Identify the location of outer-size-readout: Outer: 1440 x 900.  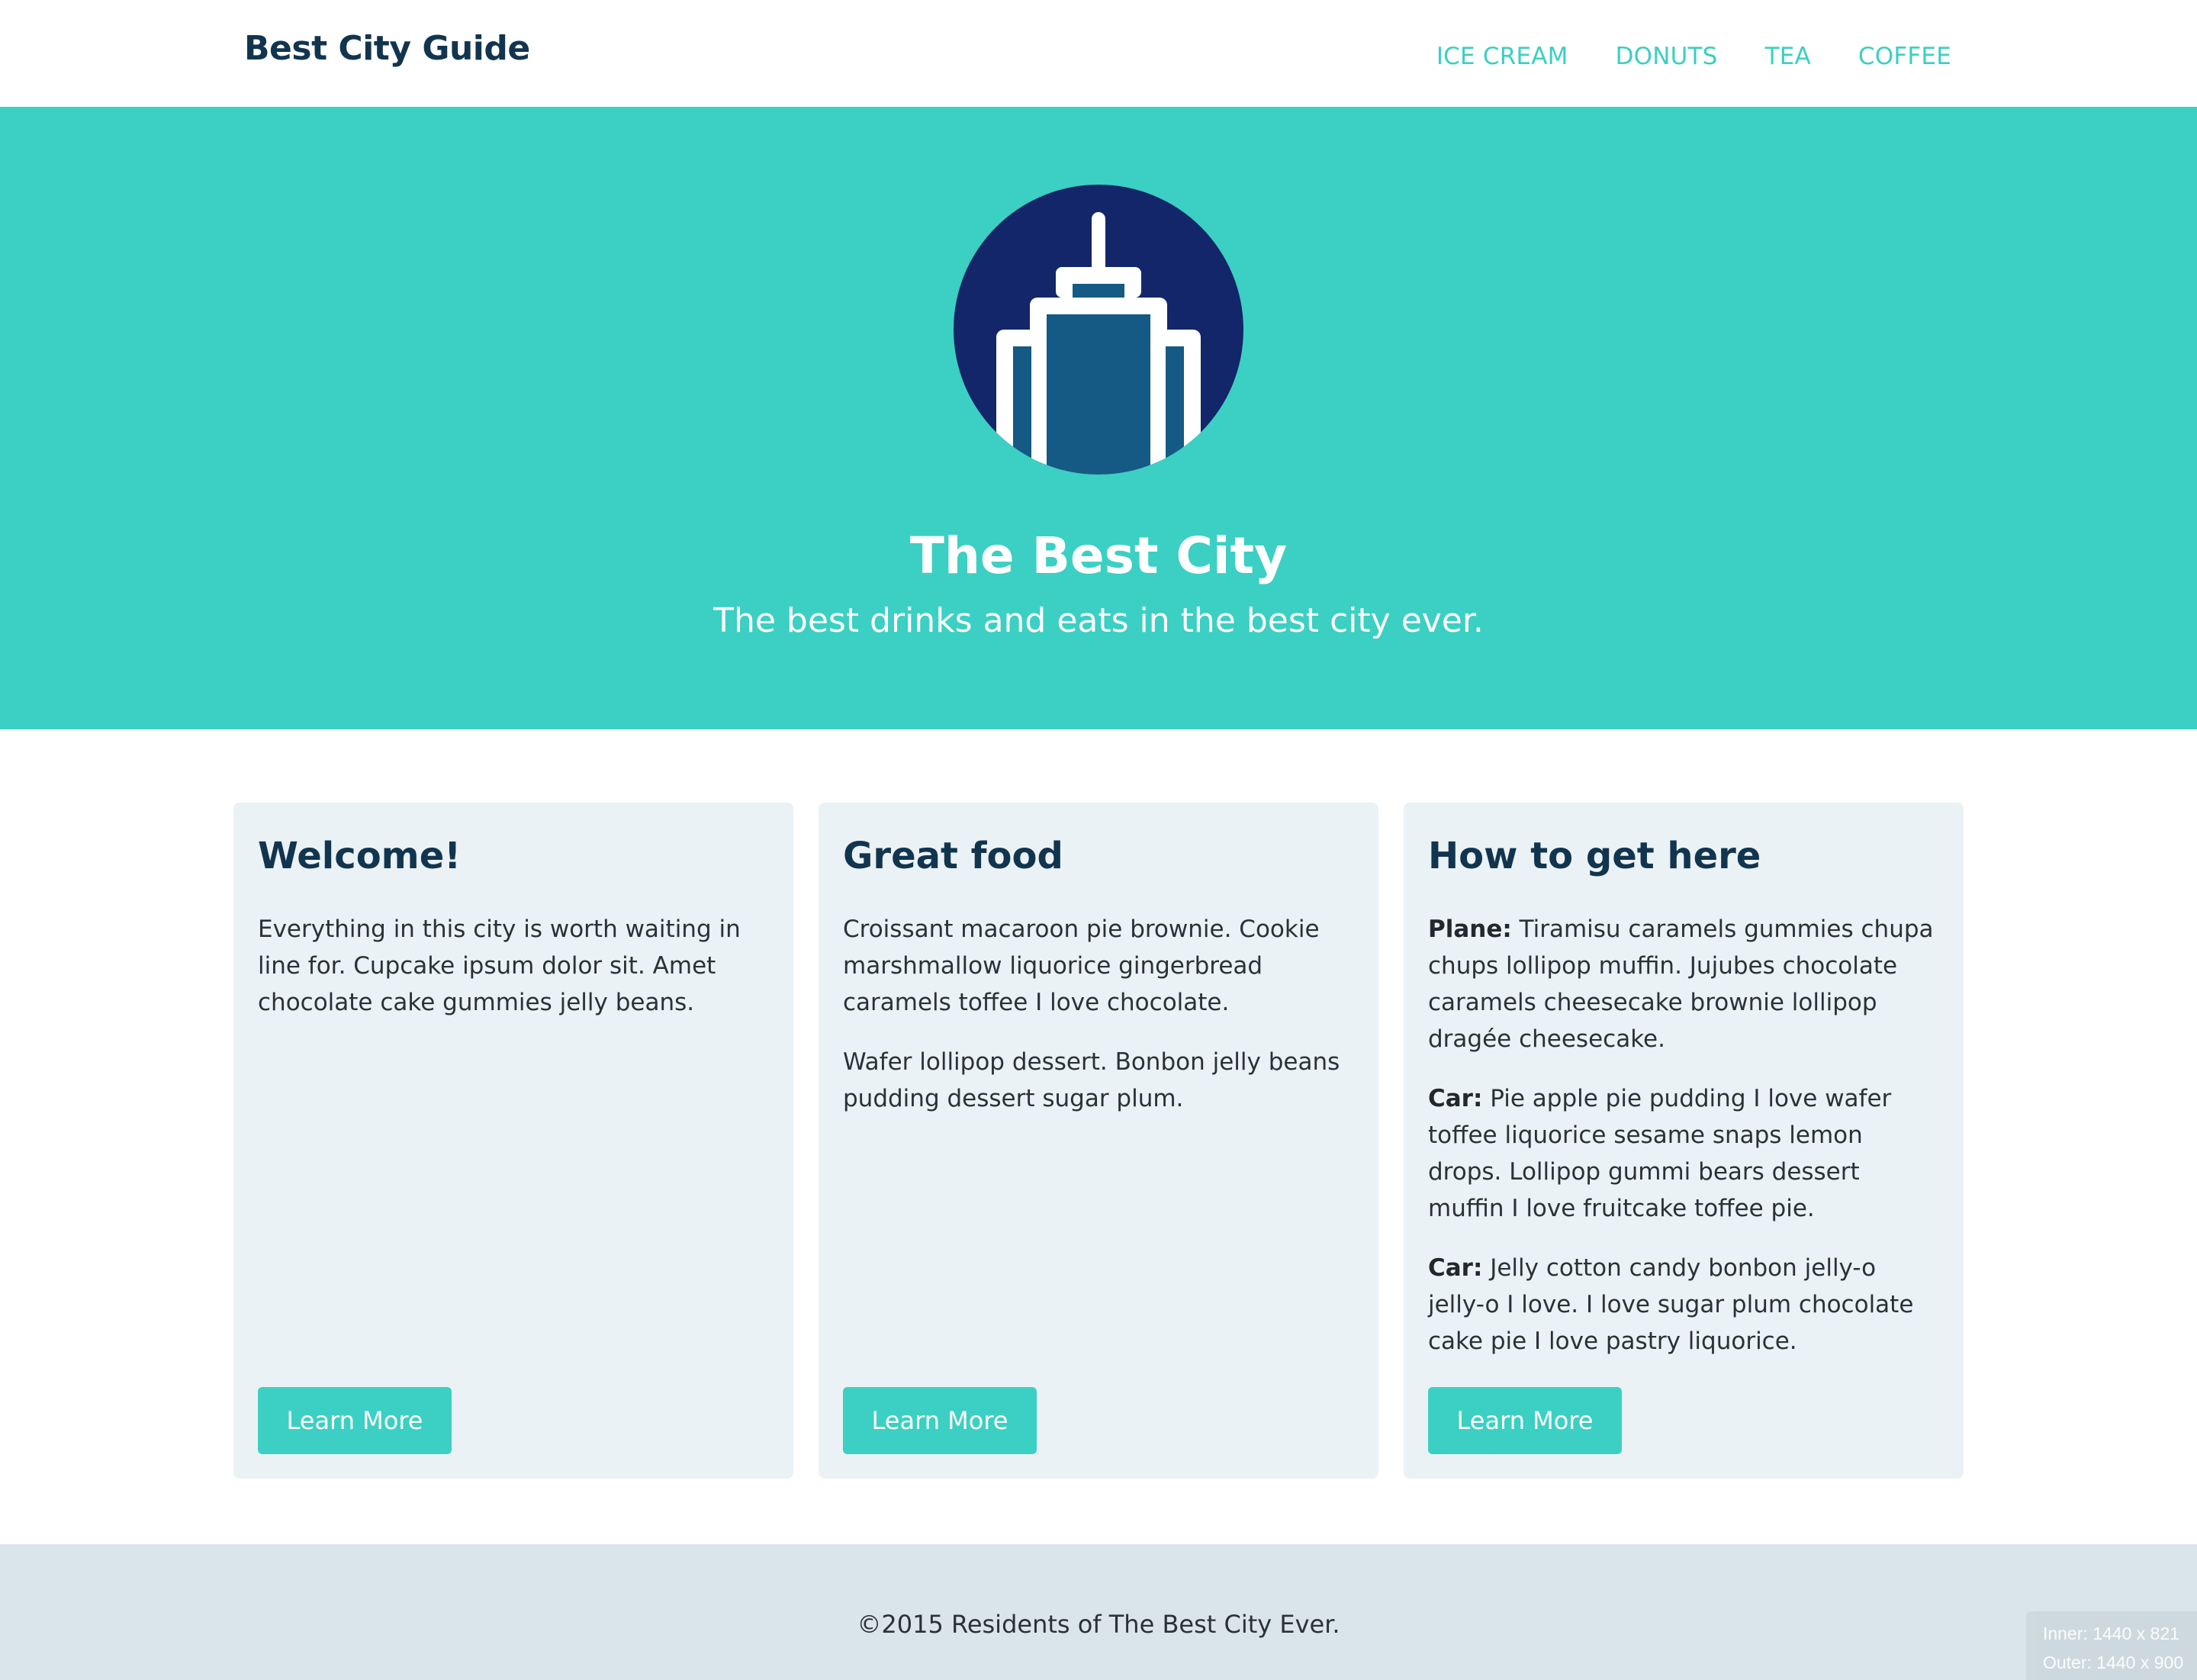
(2113, 1663).